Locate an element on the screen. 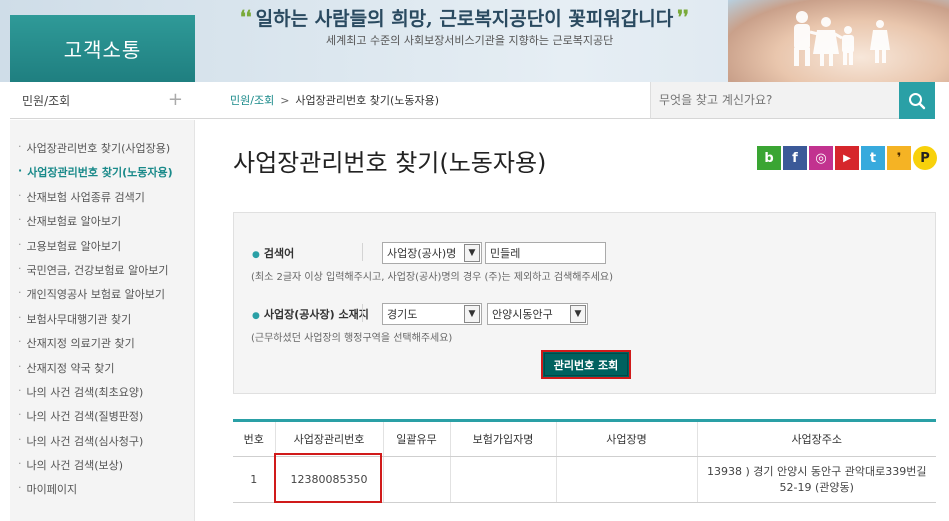 This screenshot has width=949, height=521. sidebar-item-case-compensation: · 나의 사건 검색(보상) is located at coordinates (102, 469).